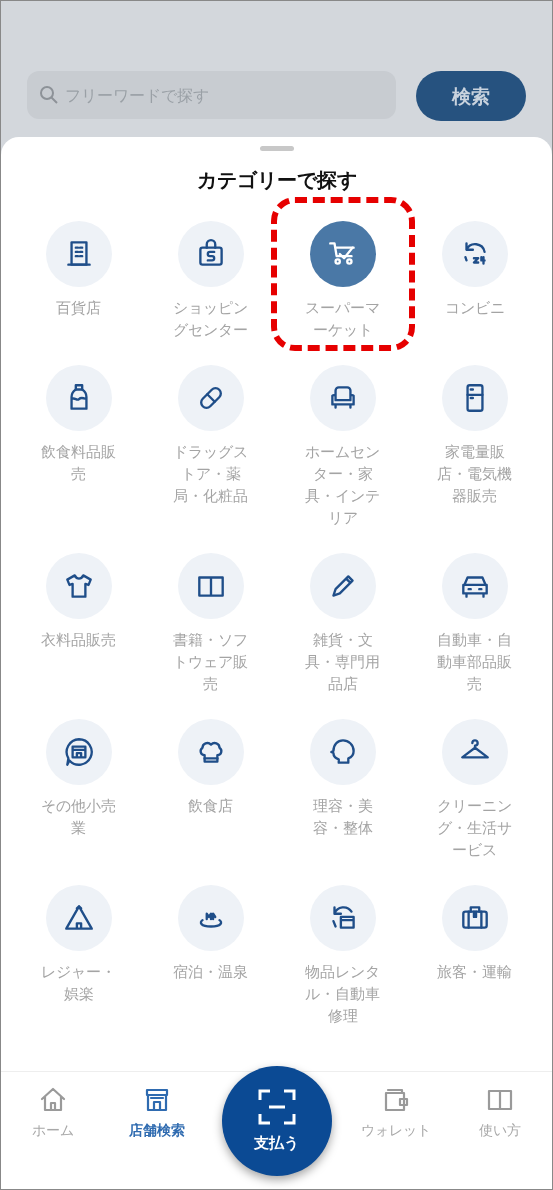  What do you see at coordinates (342, 994) in the screenshot?
I see `category-label: 物品レンタル・自動車修理` at bounding box center [342, 994].